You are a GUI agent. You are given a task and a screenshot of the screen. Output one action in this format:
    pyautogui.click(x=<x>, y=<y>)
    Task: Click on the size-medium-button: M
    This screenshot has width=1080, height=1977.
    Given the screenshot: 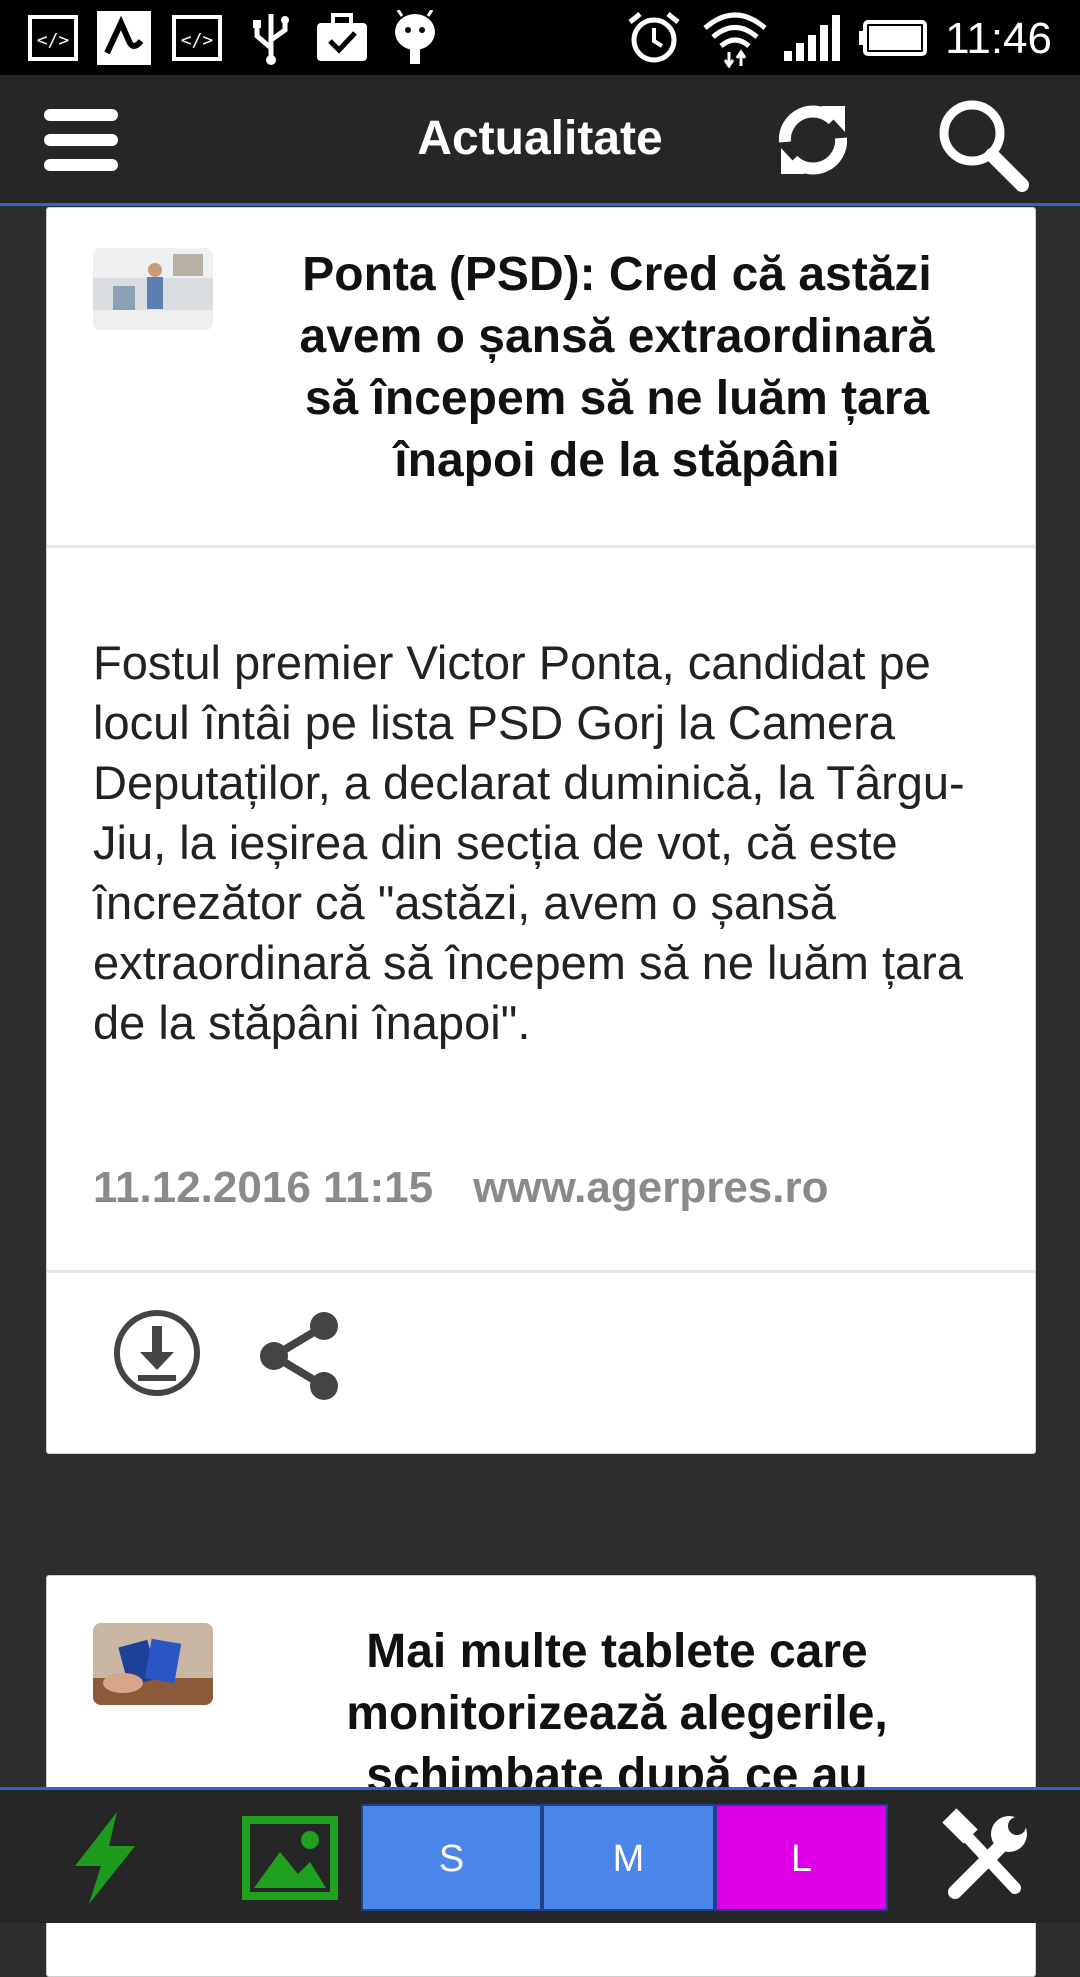 What is the action you would take?
    pyautogui.click(x=628, y=1857)
    